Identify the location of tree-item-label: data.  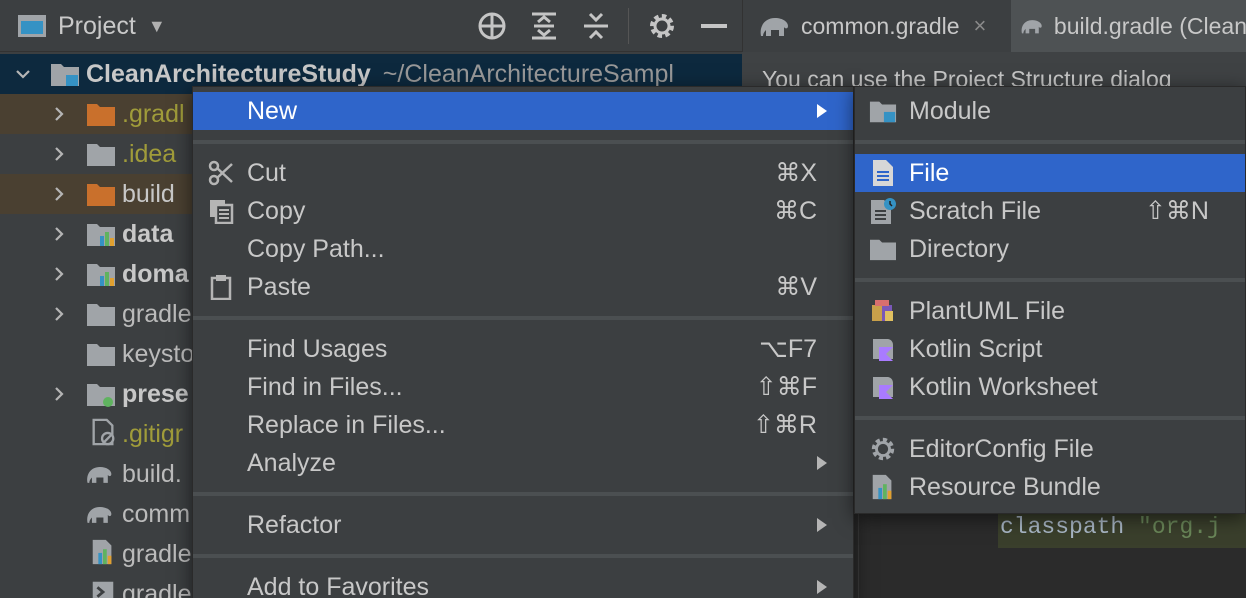
(148, 233).